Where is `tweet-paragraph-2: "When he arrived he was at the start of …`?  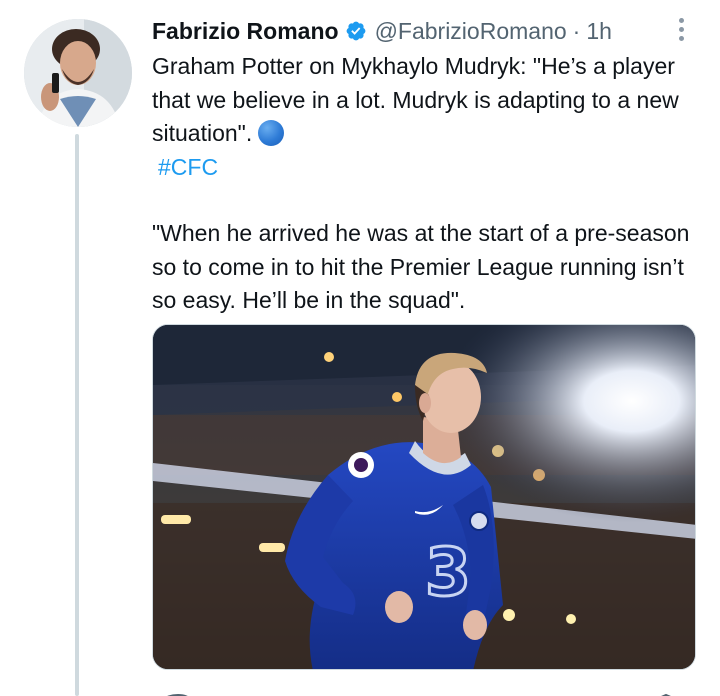
tweet-paragraph-2: "When he arrived he was at the start of … is located at coordinates (424, 266).